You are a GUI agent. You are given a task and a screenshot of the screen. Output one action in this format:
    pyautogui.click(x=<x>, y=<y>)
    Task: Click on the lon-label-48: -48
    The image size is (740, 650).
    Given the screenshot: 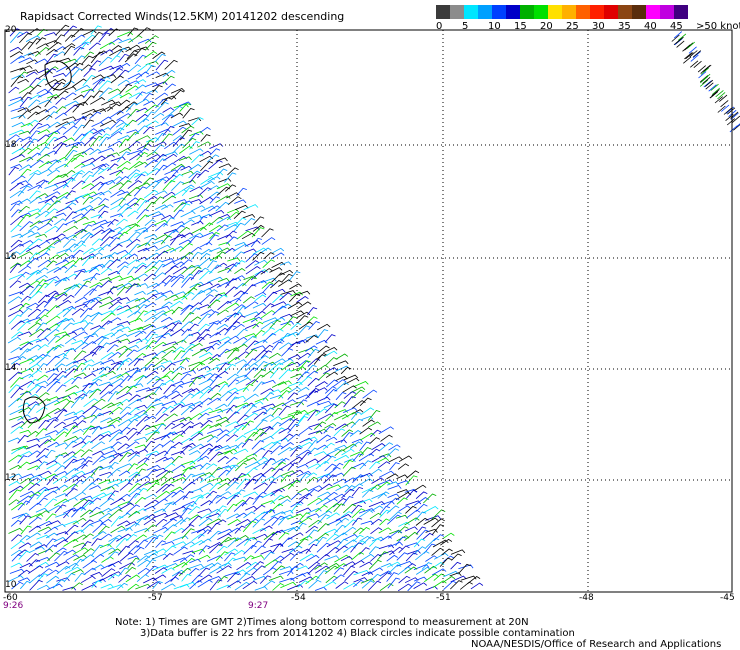 What is the action you would take?
    pyautogui.click(x=586, y=598)
    